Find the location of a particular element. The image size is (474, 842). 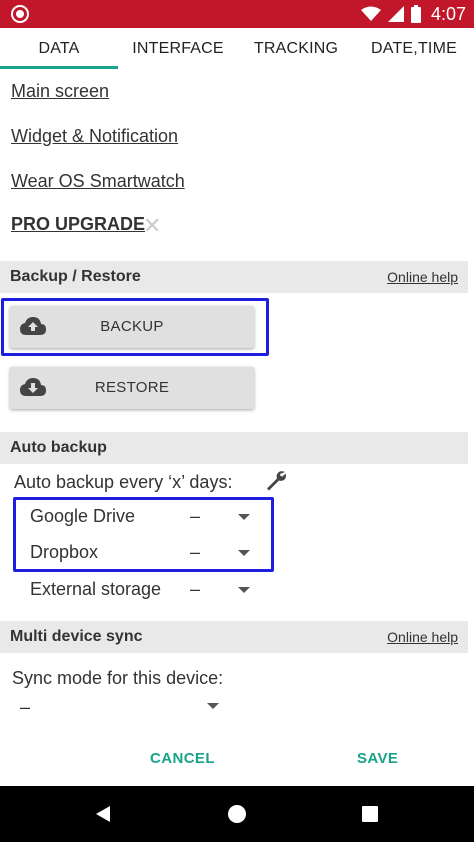

status-time: 4:07 is located at coordinates (448, 13).